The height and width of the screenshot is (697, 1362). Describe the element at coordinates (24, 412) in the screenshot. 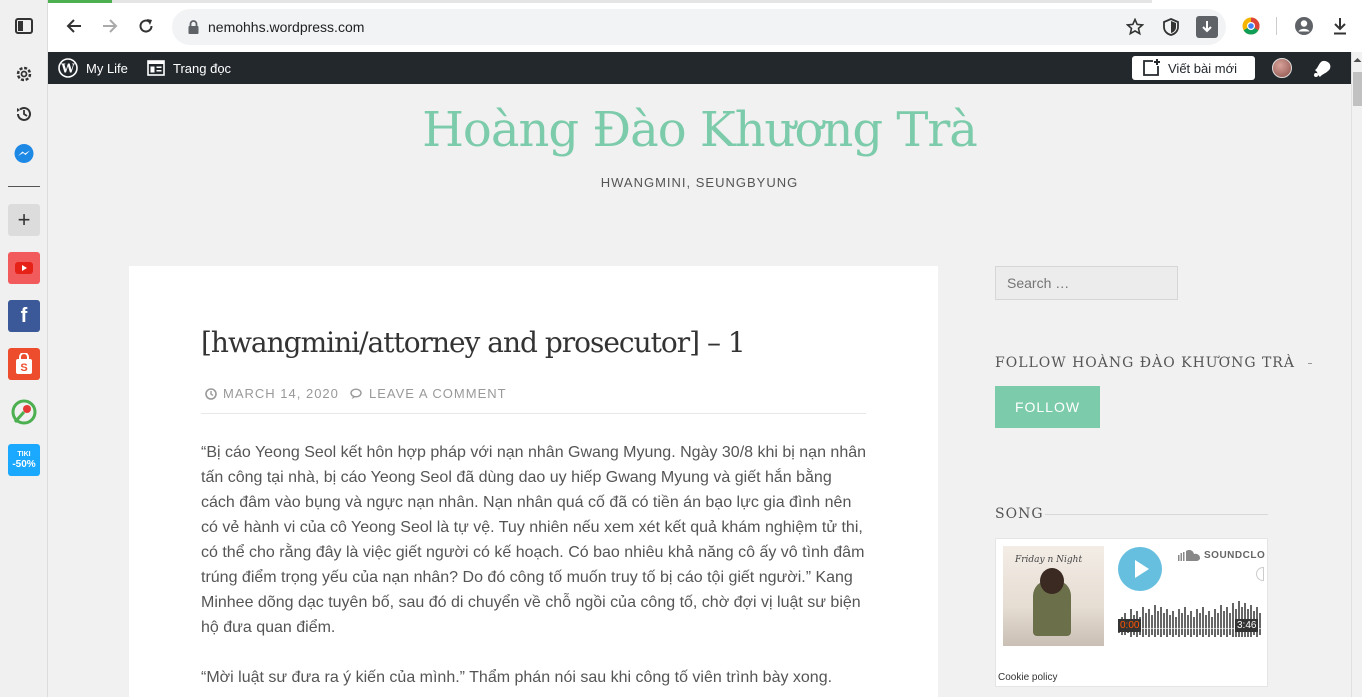

I see `app-leaf-icon` at that location.